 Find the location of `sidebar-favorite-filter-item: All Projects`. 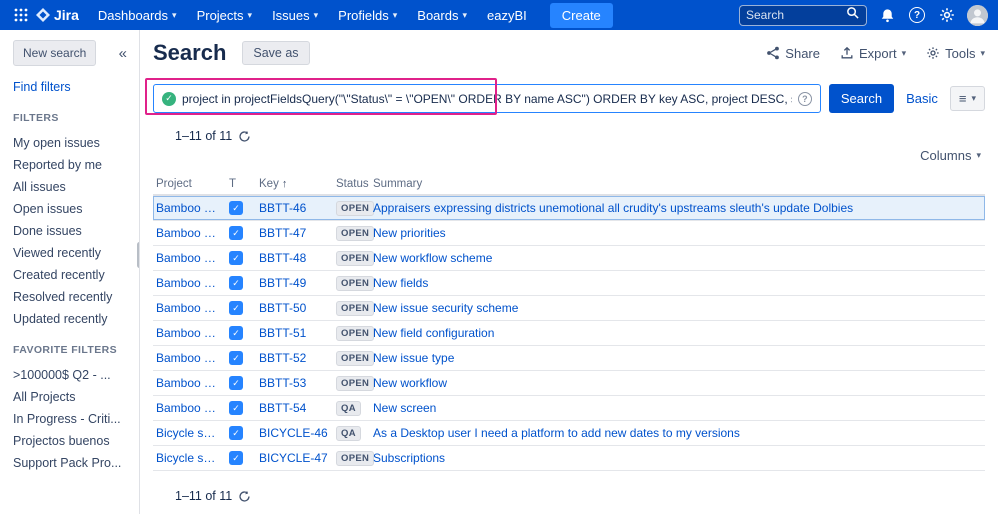

sidebar-favorite-filter-item: All Projects is located at coordinates (72, 397).